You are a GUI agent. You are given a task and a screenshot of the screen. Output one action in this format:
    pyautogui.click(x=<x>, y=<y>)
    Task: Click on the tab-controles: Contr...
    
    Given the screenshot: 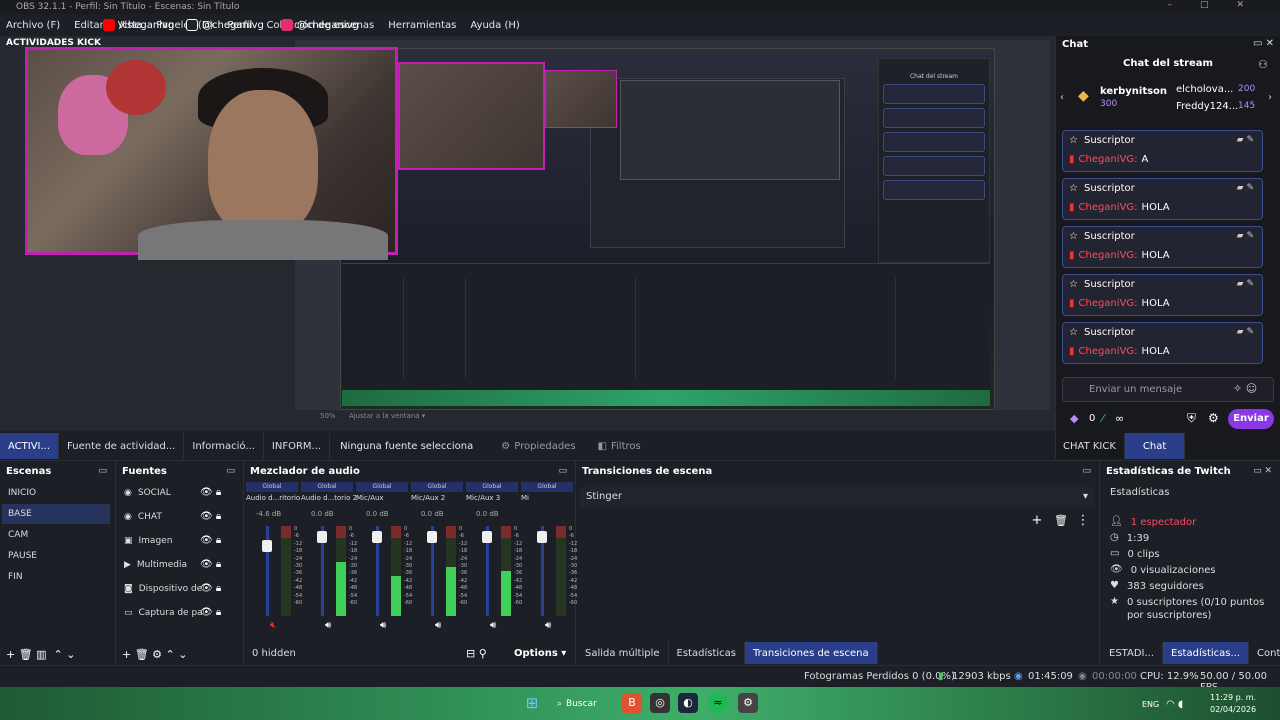 What is the action you would take?
    pyautogui.click(x=1264, y=653)
    